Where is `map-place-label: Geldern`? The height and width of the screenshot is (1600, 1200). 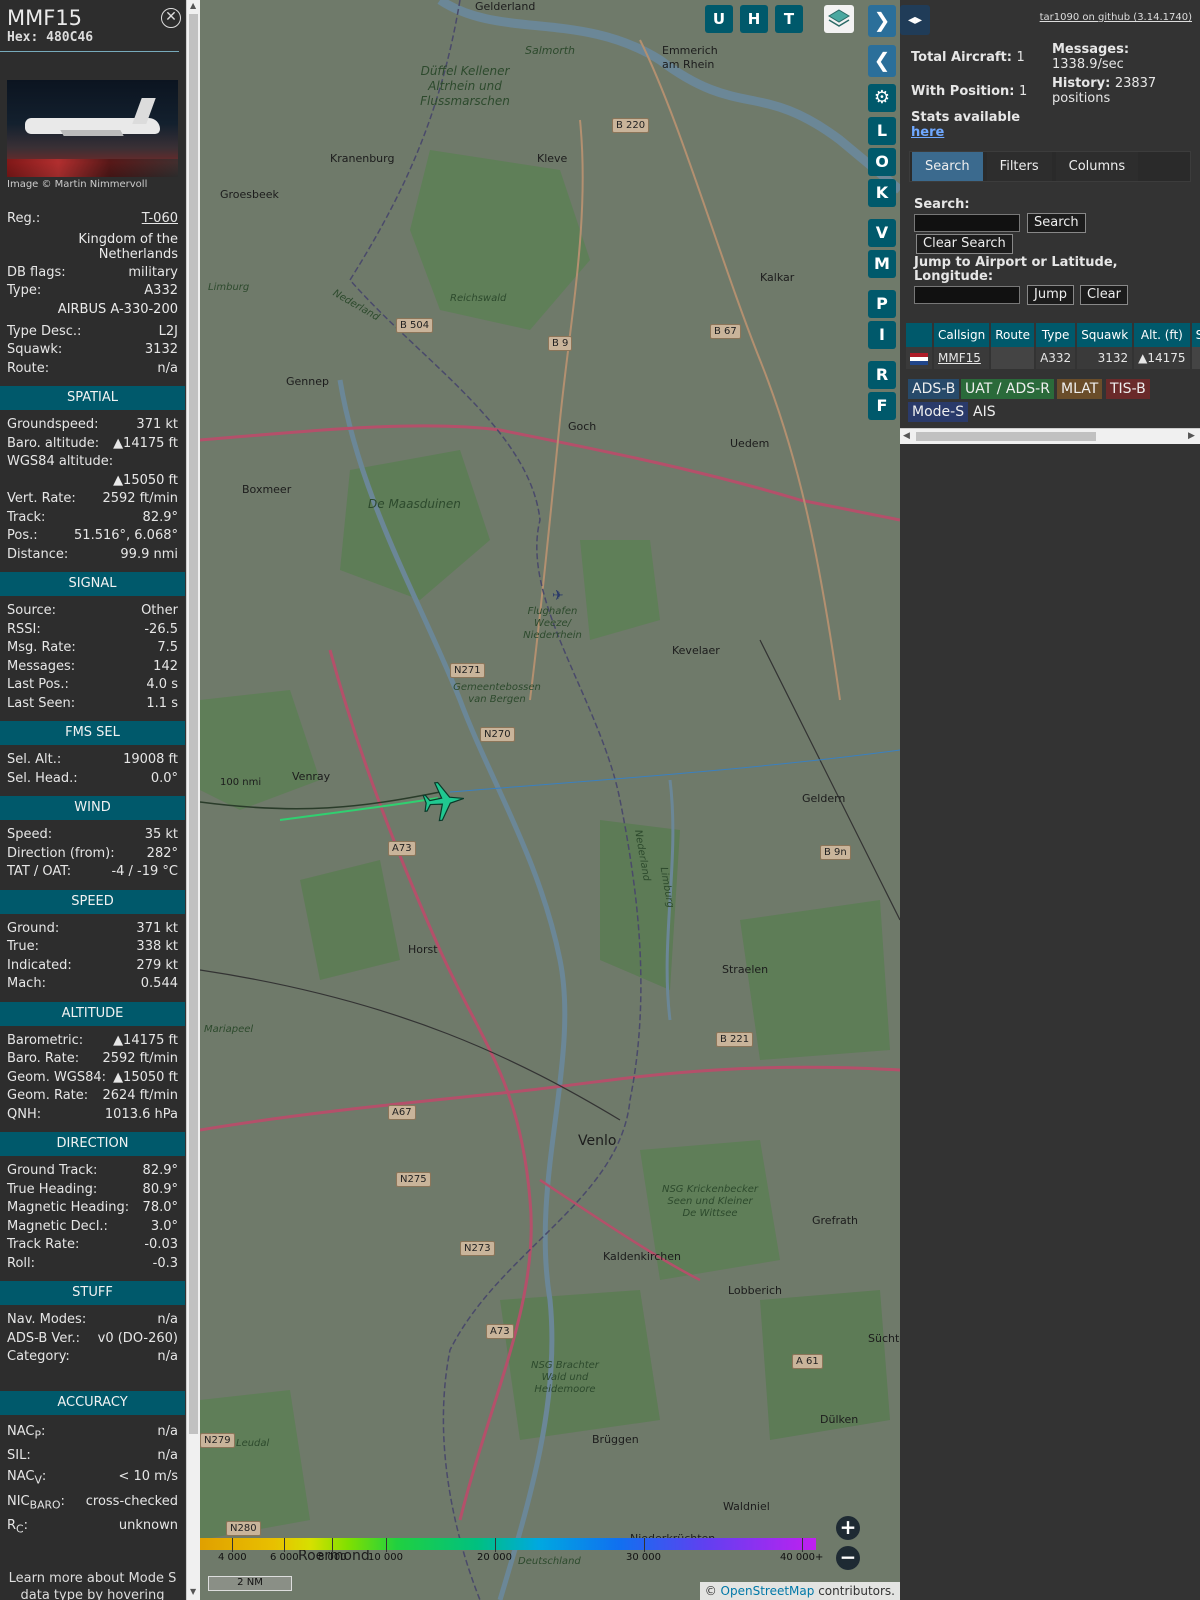
map-place-label: Geldern is located at coordinates (824, 798).